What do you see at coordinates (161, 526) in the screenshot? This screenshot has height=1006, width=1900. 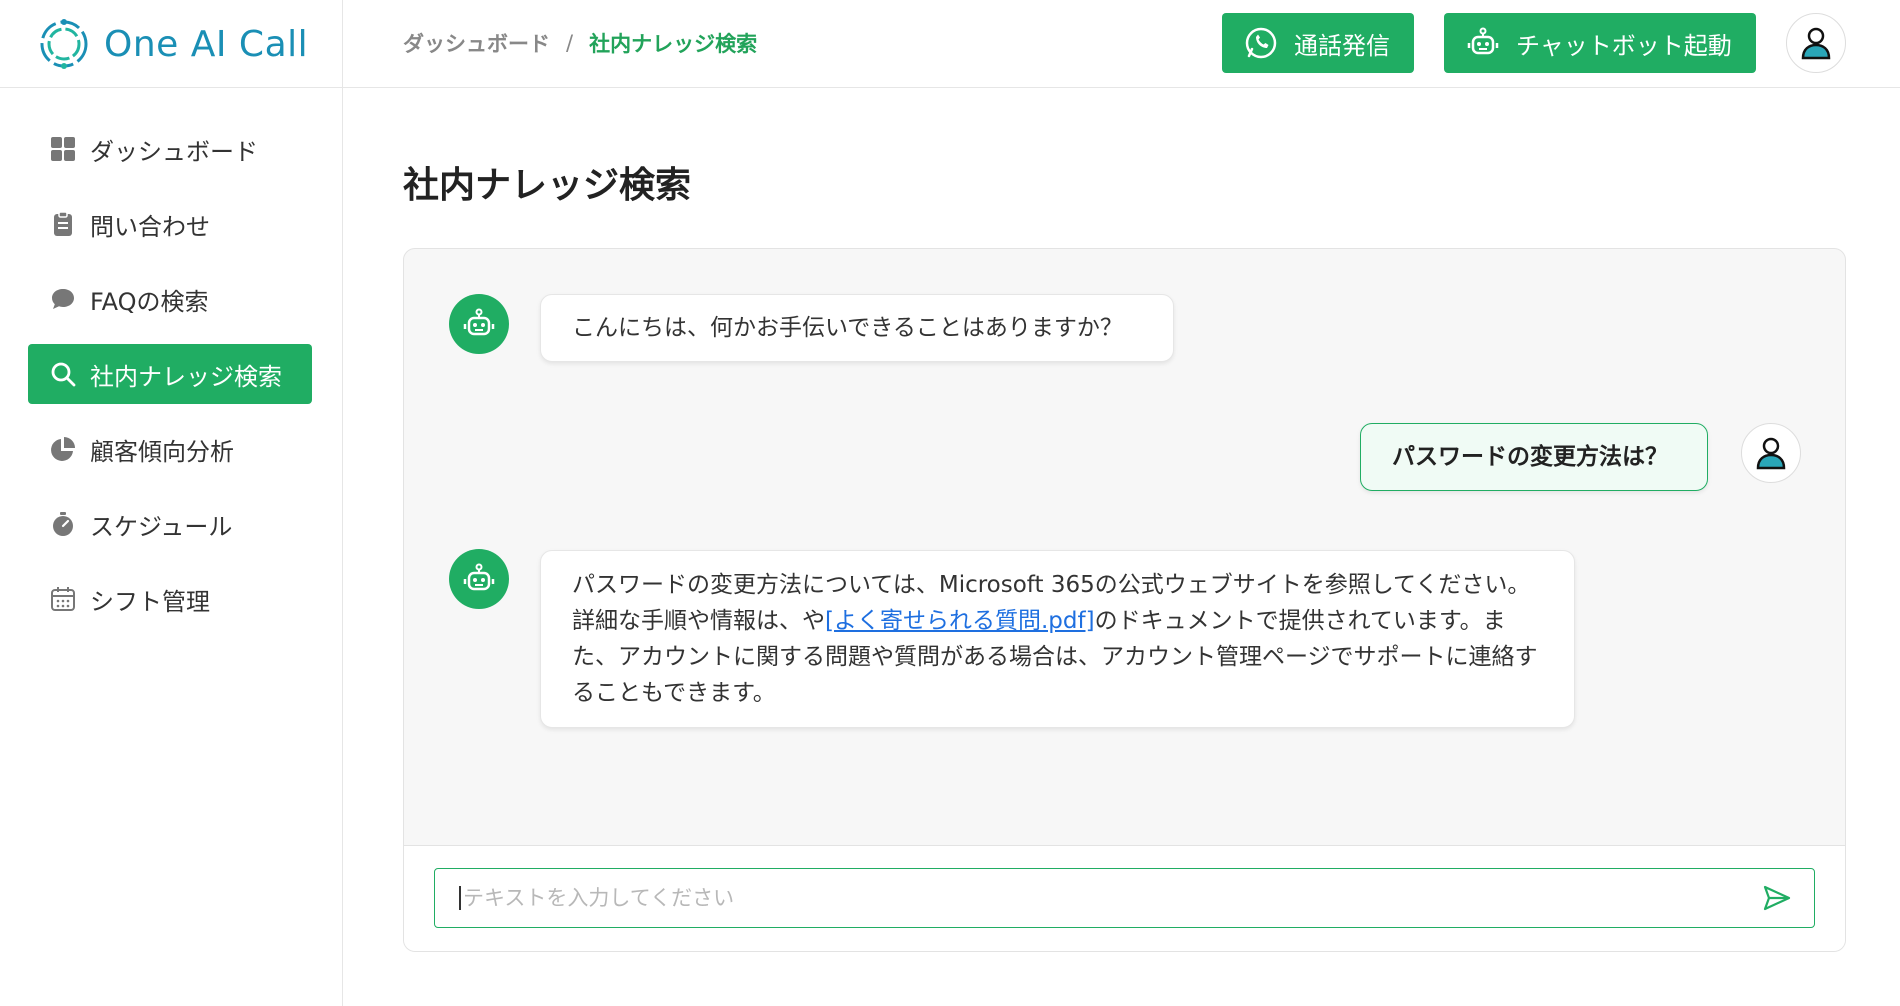 I see `sidebar-item-label: スケジュール` at bounding box center [161, 526].